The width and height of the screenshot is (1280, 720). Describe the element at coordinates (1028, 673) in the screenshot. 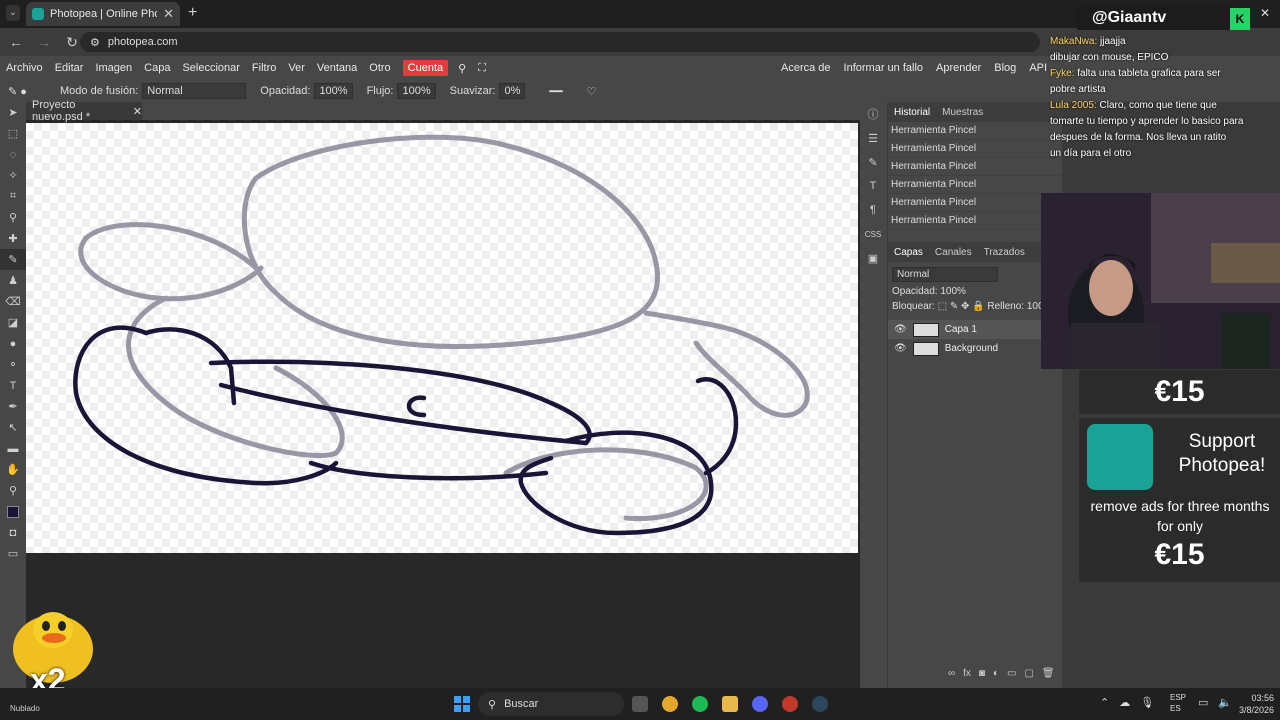

I see `new-layer-icon: ▢` at that location.